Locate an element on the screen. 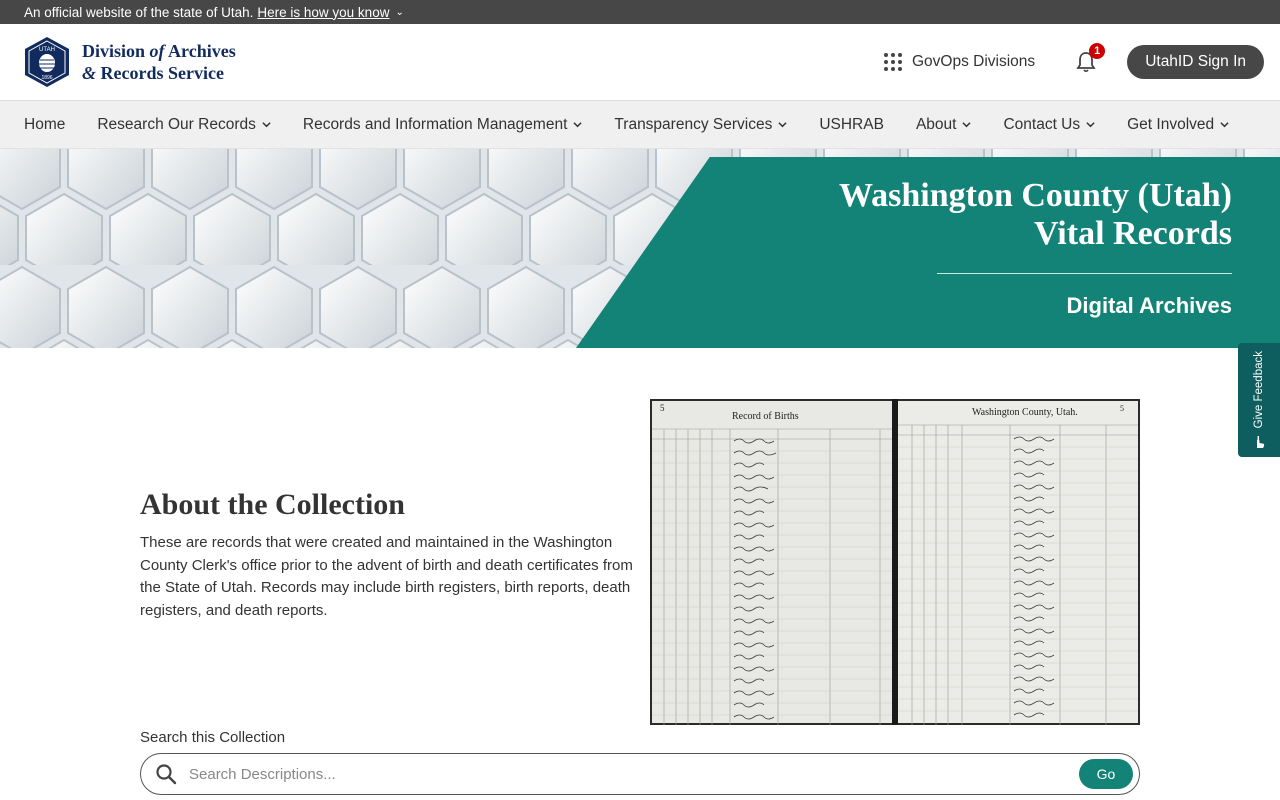  brand-name: Division of Archives & Records Service is located at coordinates (159, 62).